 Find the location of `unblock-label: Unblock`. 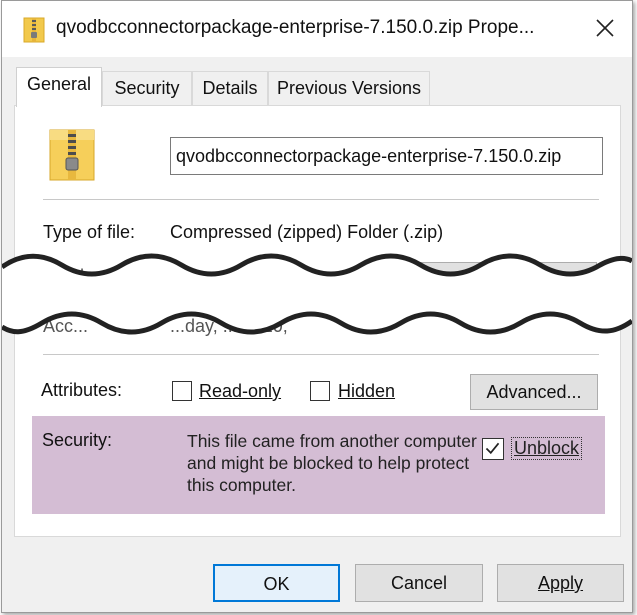

unblock-label: Unblock is located at coordinates (547, 448).